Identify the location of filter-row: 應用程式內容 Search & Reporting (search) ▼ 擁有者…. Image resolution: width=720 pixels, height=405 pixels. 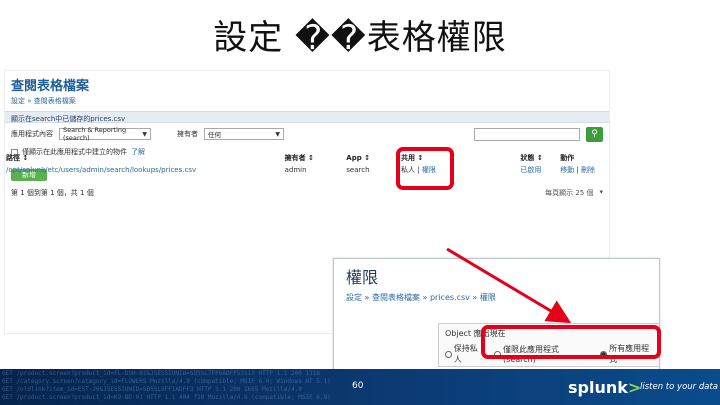
(307, 134).